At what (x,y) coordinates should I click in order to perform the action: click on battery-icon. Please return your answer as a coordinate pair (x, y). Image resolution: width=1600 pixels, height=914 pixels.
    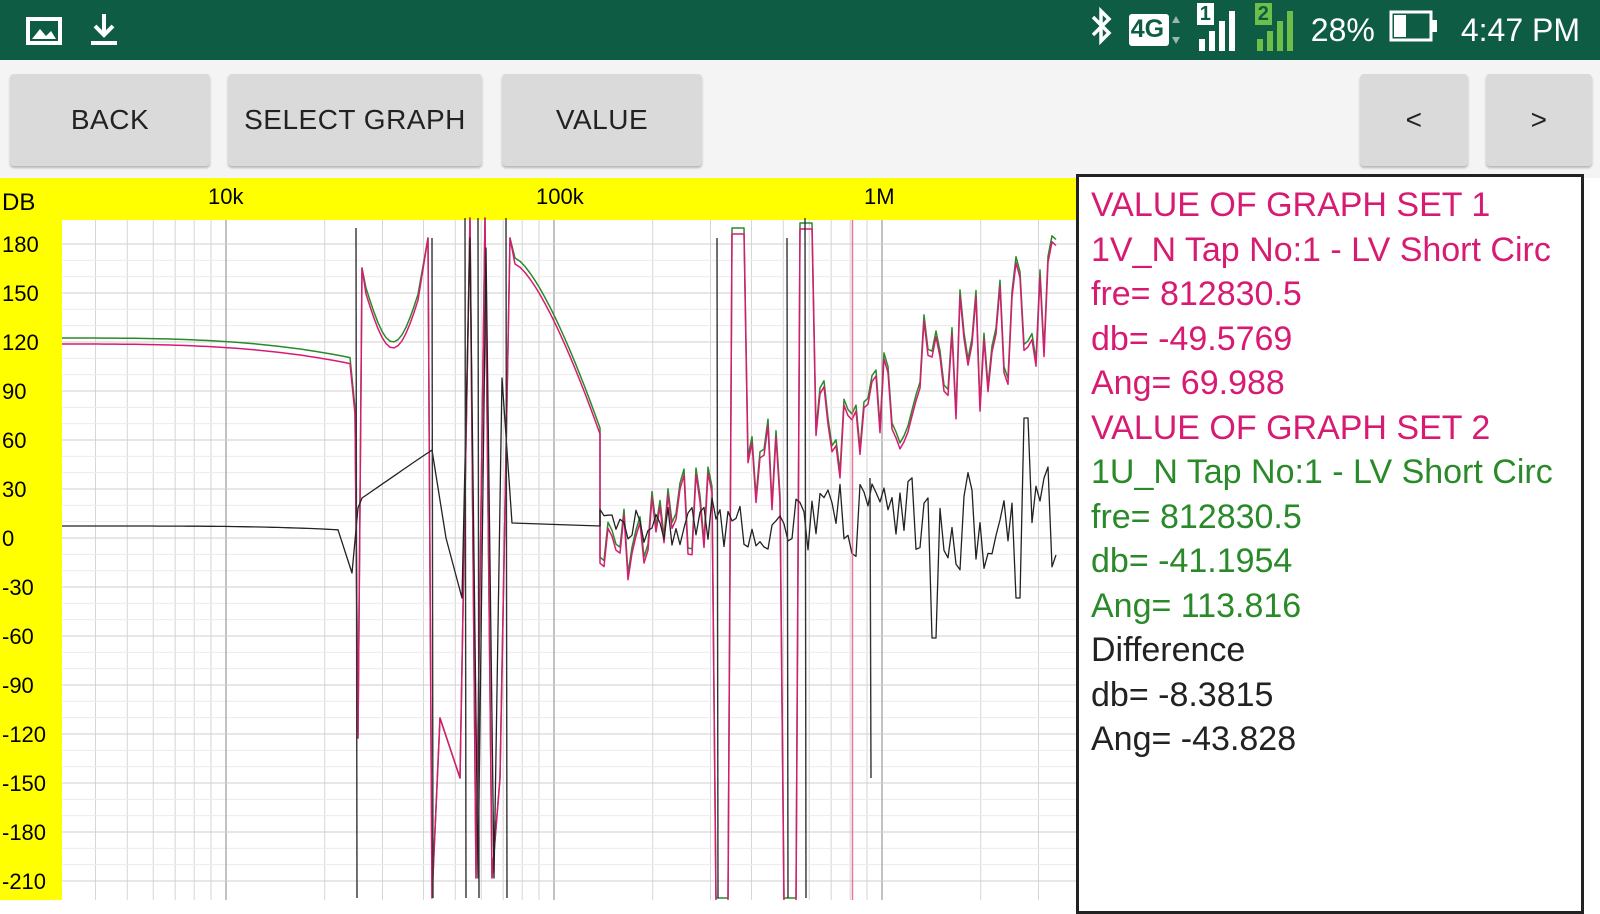
    Looking at the image, I should click on (1414, 30).